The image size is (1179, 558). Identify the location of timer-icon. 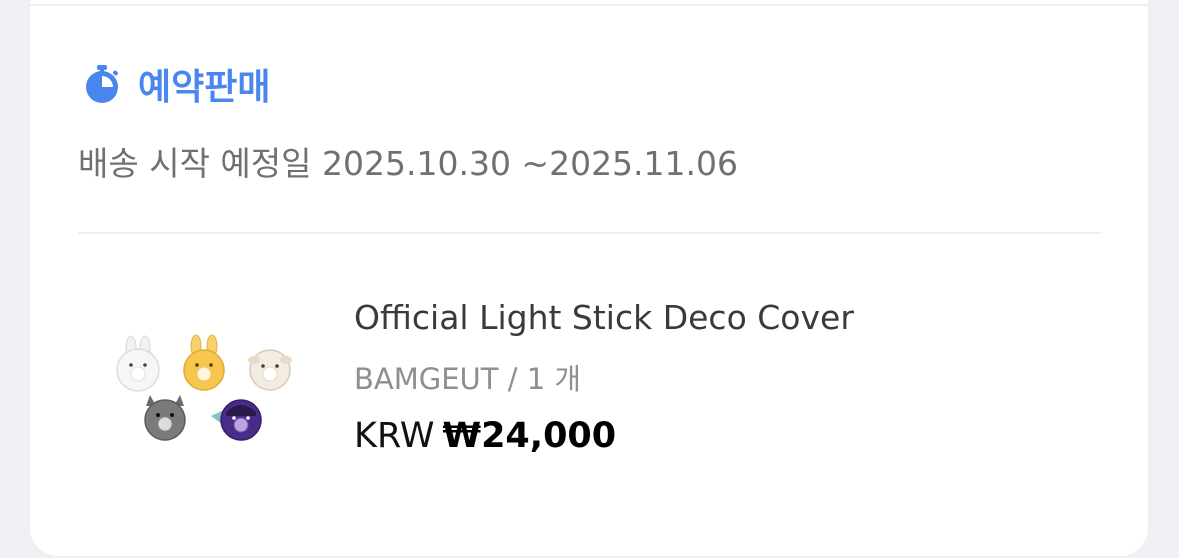
(102, 84).